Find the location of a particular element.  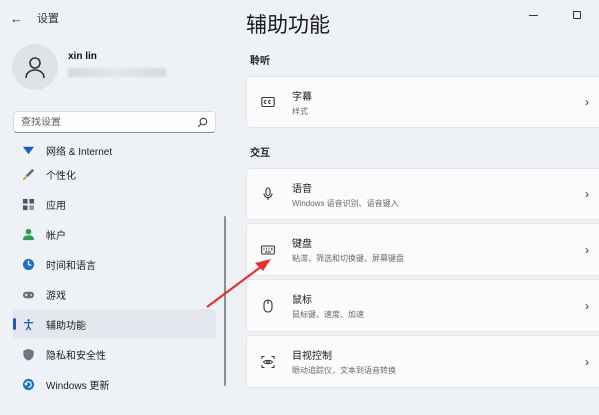

sidebar-item-accessibility: 辅助功能 is located at coordinates (114, 324).